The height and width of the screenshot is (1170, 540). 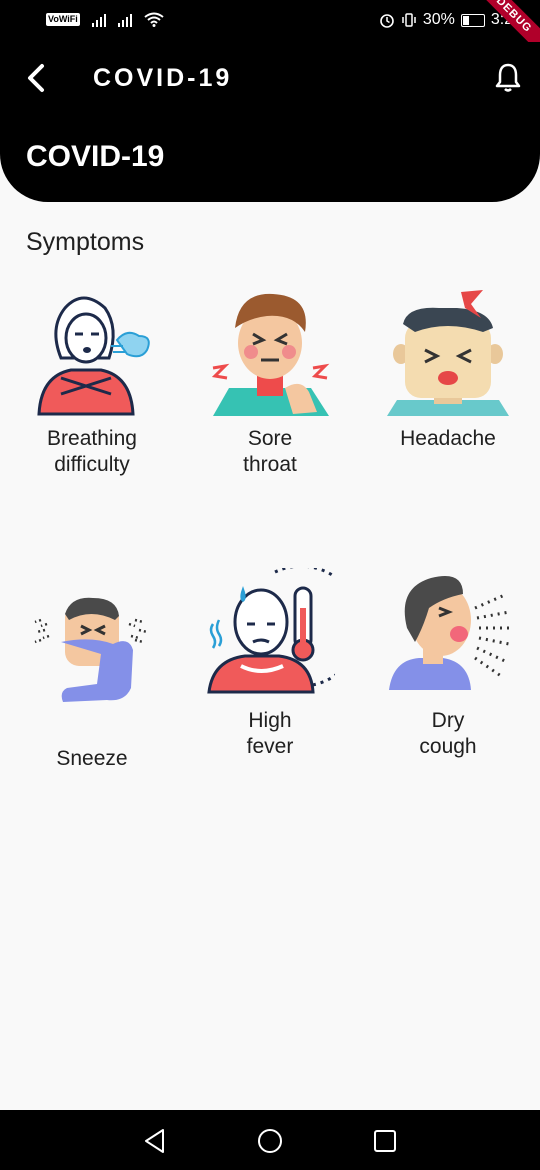 I want to click on symptom-label: High fever, so click(x=270, y=733).